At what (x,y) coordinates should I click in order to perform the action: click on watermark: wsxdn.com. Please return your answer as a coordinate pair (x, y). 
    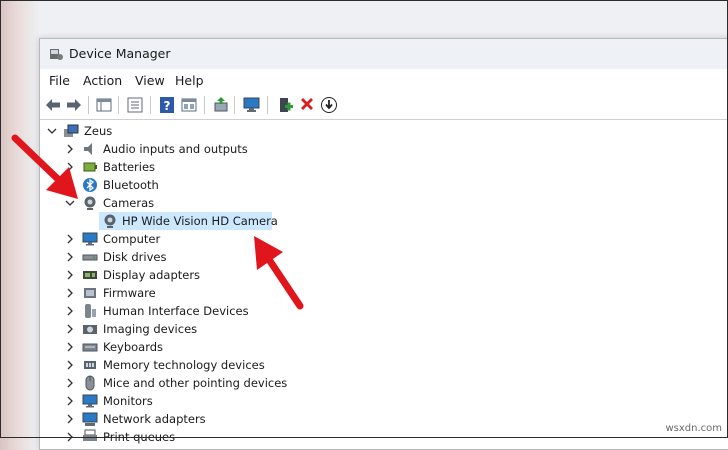
    Looking at the image, I should click on (693, 428).